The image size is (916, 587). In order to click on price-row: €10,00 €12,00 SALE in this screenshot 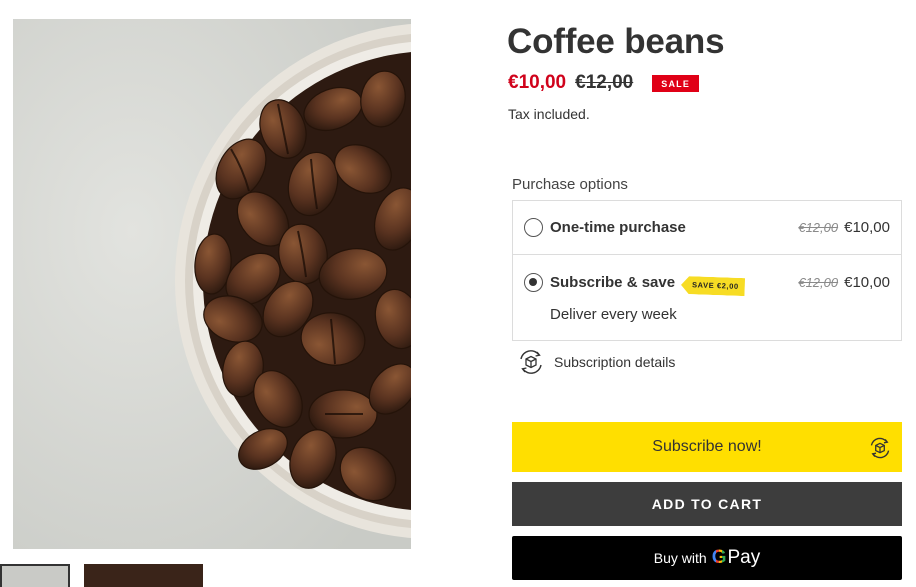, I will do `click(604, 83)`.